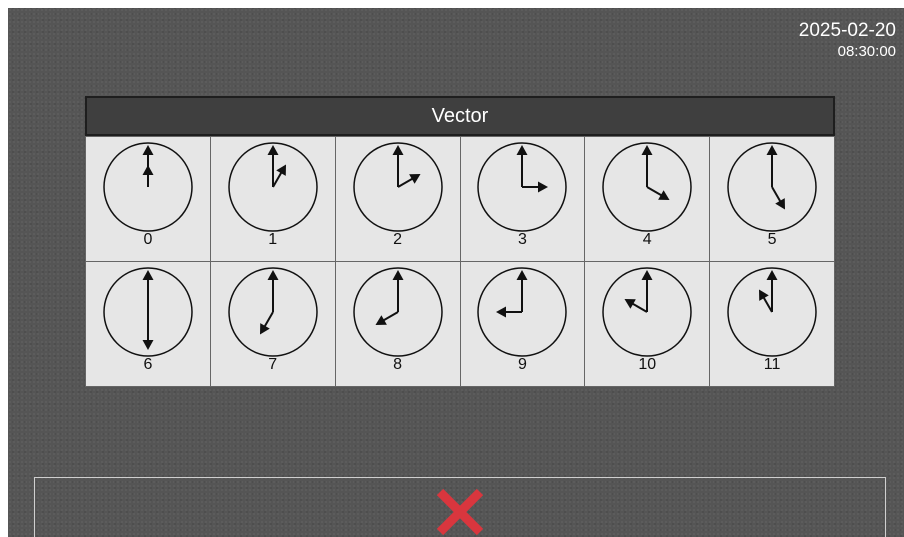 The image size is (904, 537). I want to click on date-text: 2025-02-20, so click(847, 30).